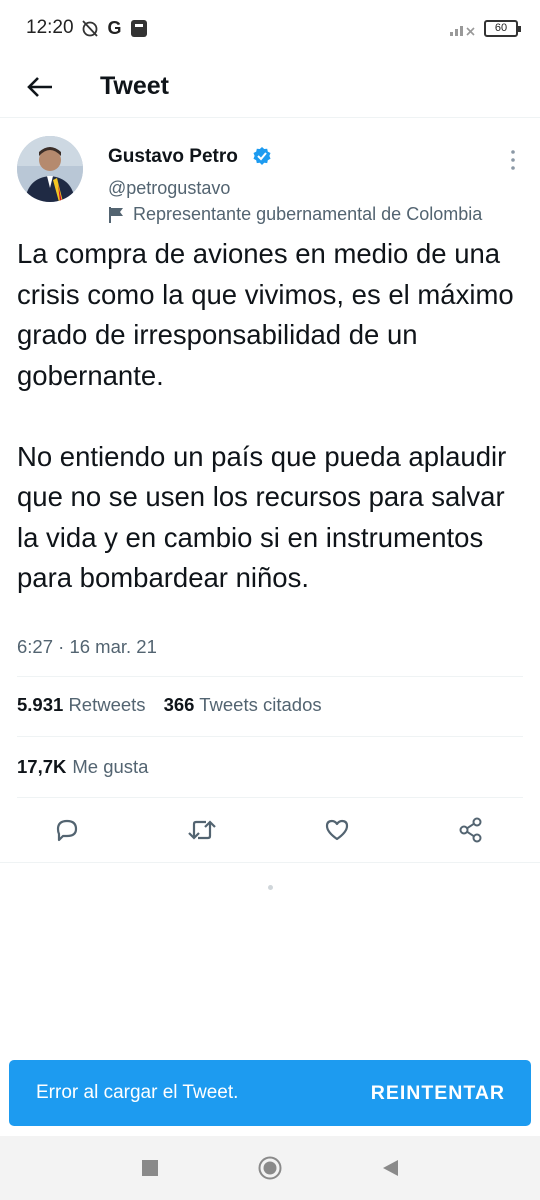 The height and width of the screenshot is (1200, 540). I want to click on heart-icon, so click(337, 830).